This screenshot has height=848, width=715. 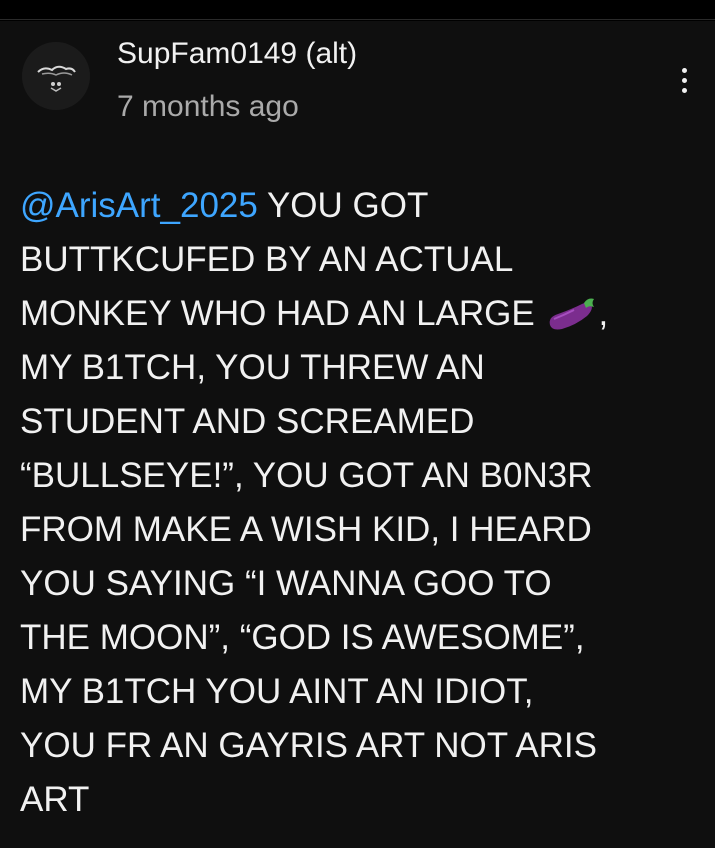 What do you see at coordinates (572, 314) in the screenshot?
I see `eggplant-icon` at bounding box center [572, 314].